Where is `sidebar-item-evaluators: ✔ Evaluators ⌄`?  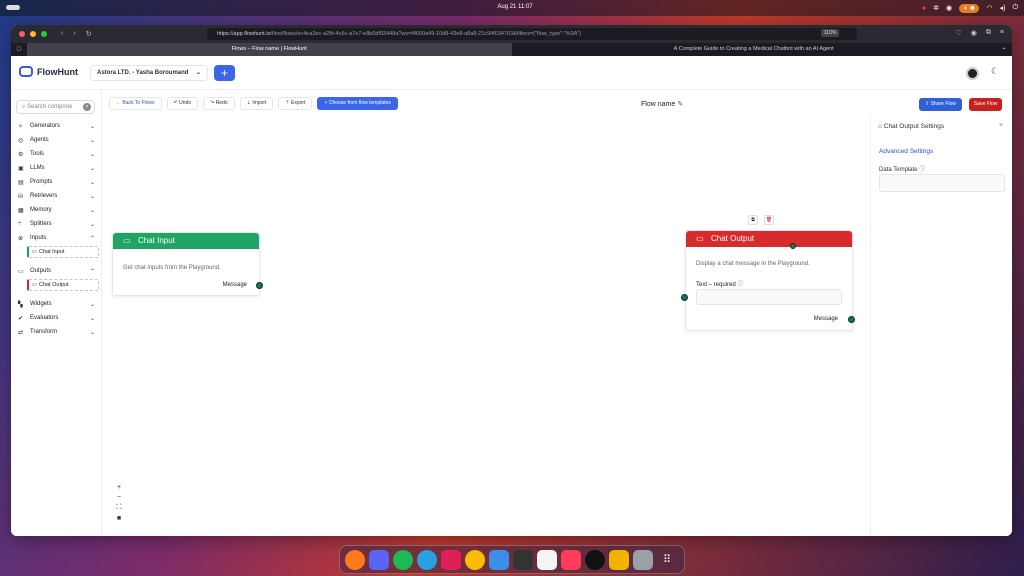
sidebar-item-evaluators: ✔ Evaluators ⌄ is located at coordinates (56, 318).